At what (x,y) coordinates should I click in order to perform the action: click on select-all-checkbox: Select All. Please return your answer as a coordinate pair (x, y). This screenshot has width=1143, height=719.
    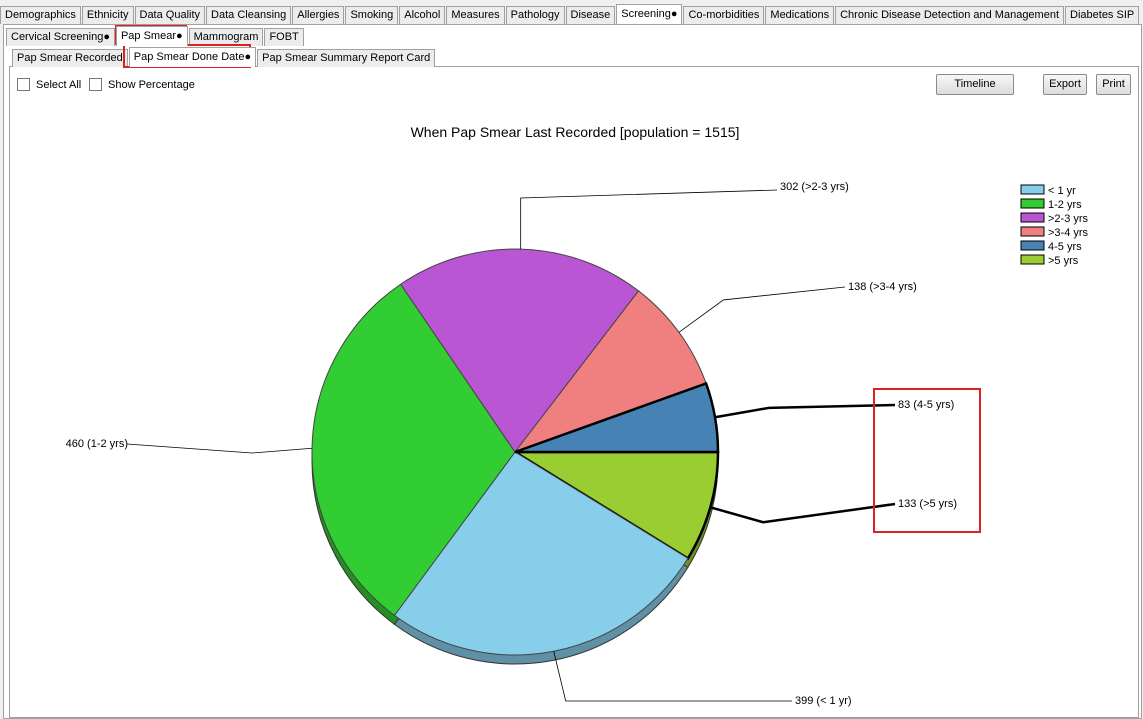
    Looking at the image, I should click on (49, 84).